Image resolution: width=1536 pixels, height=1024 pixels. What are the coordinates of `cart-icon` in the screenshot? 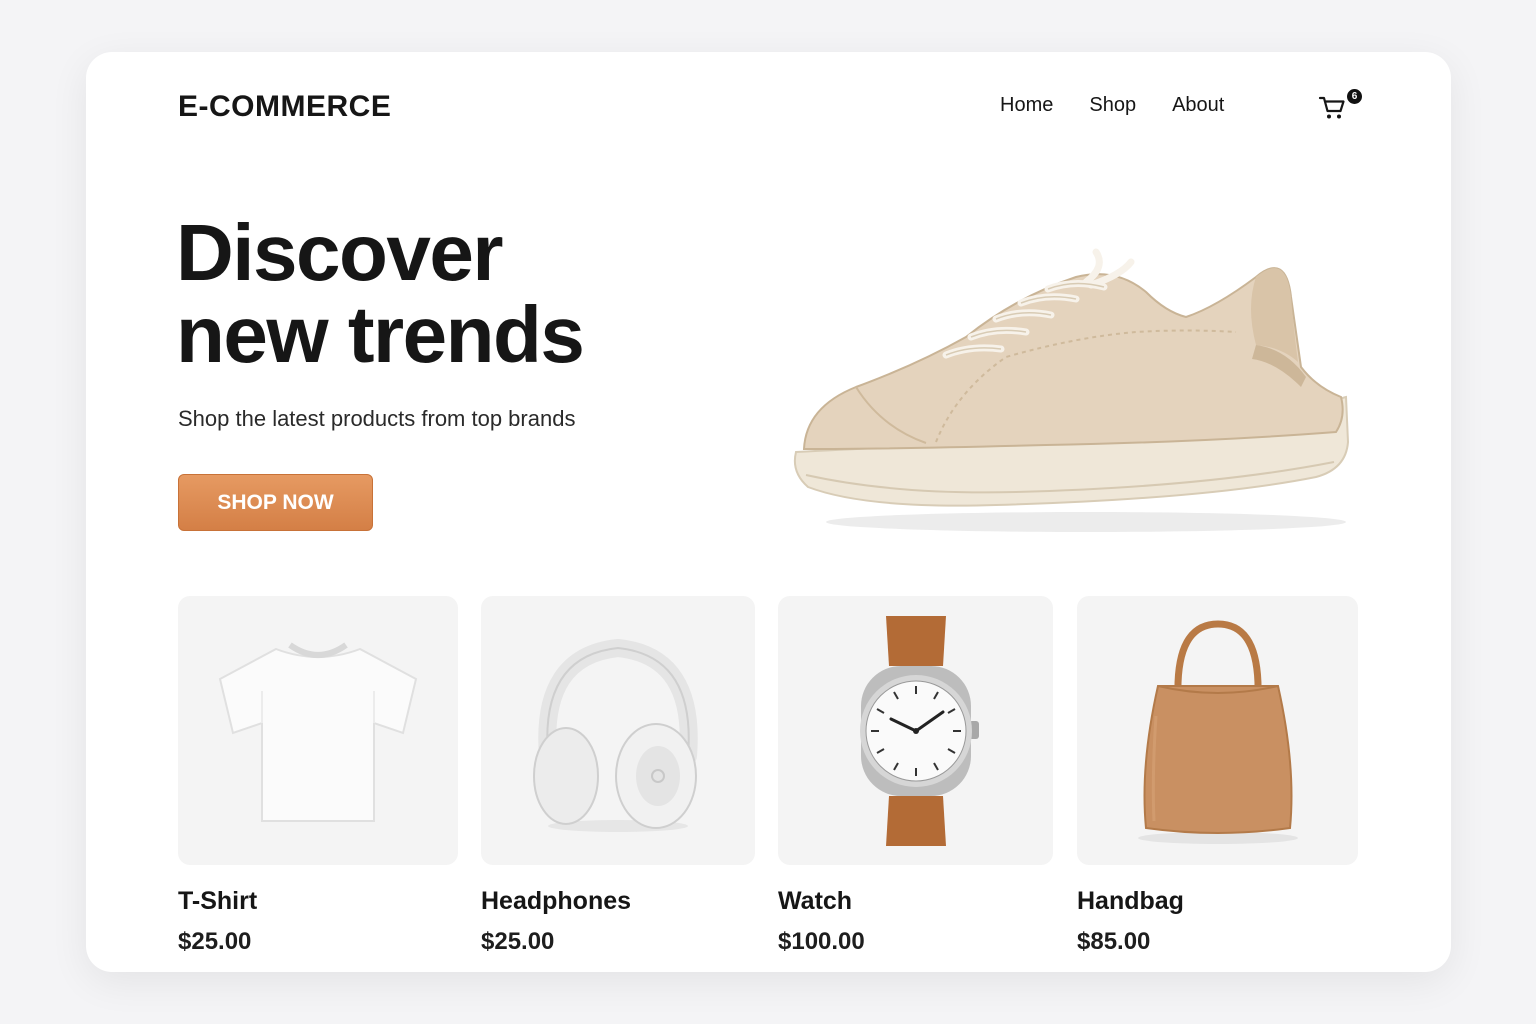 It's located at (1331, 107).